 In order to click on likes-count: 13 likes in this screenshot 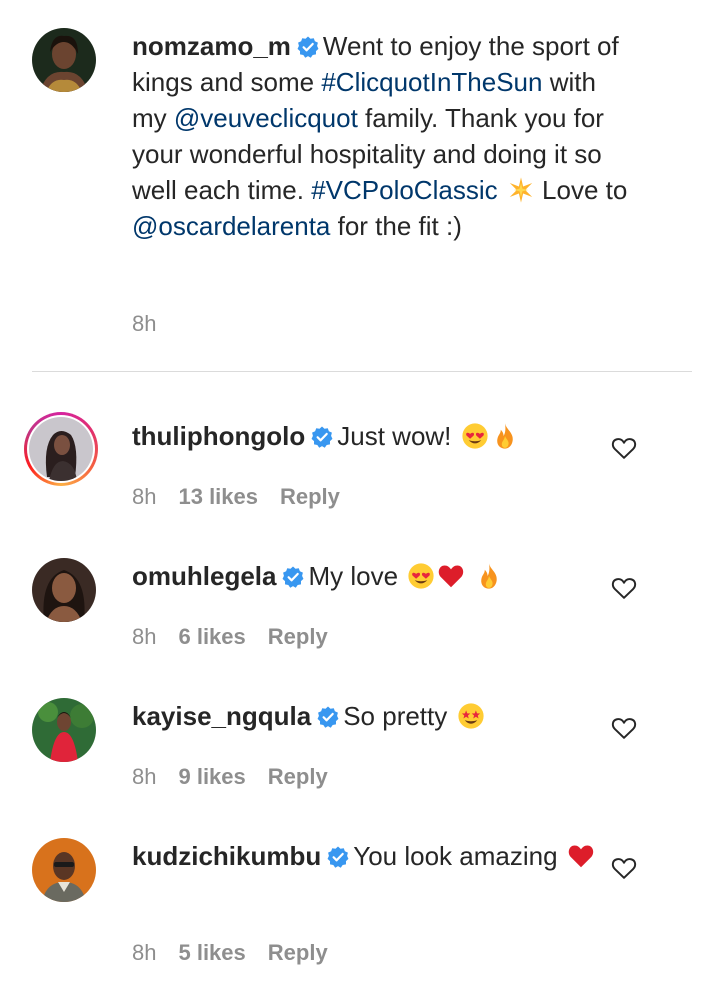, I will do `click(218, 496)`.